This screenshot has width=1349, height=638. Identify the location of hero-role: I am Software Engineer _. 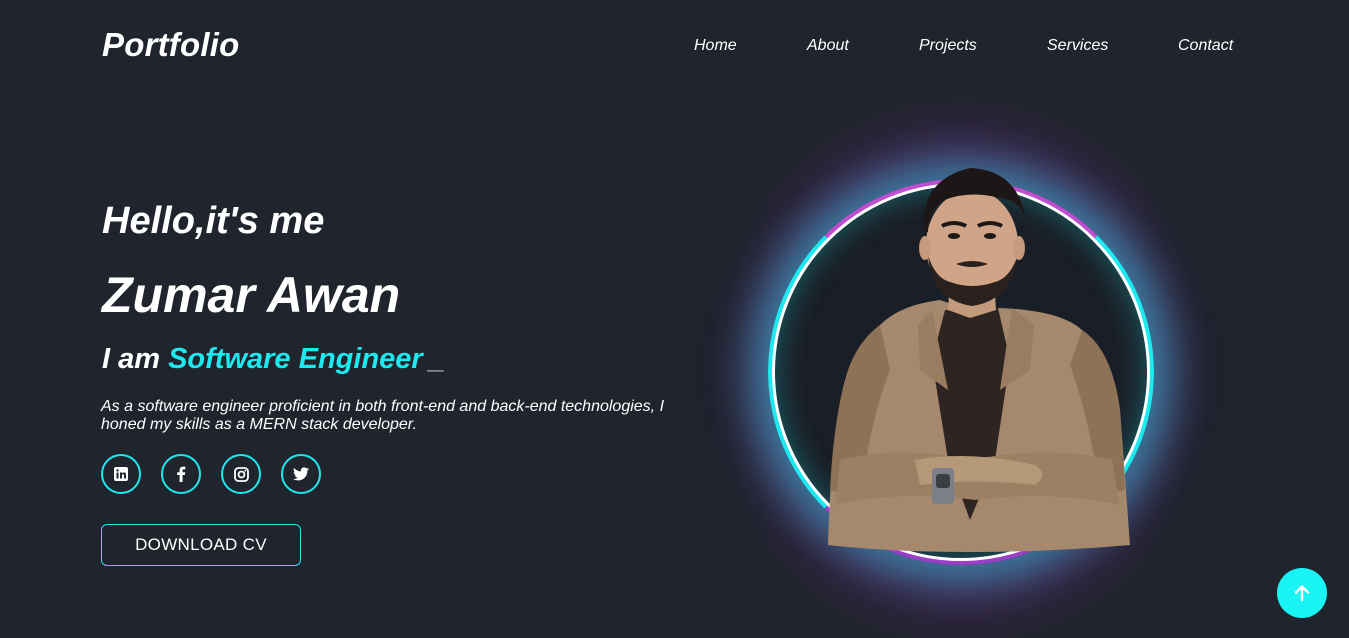
(273, 359).